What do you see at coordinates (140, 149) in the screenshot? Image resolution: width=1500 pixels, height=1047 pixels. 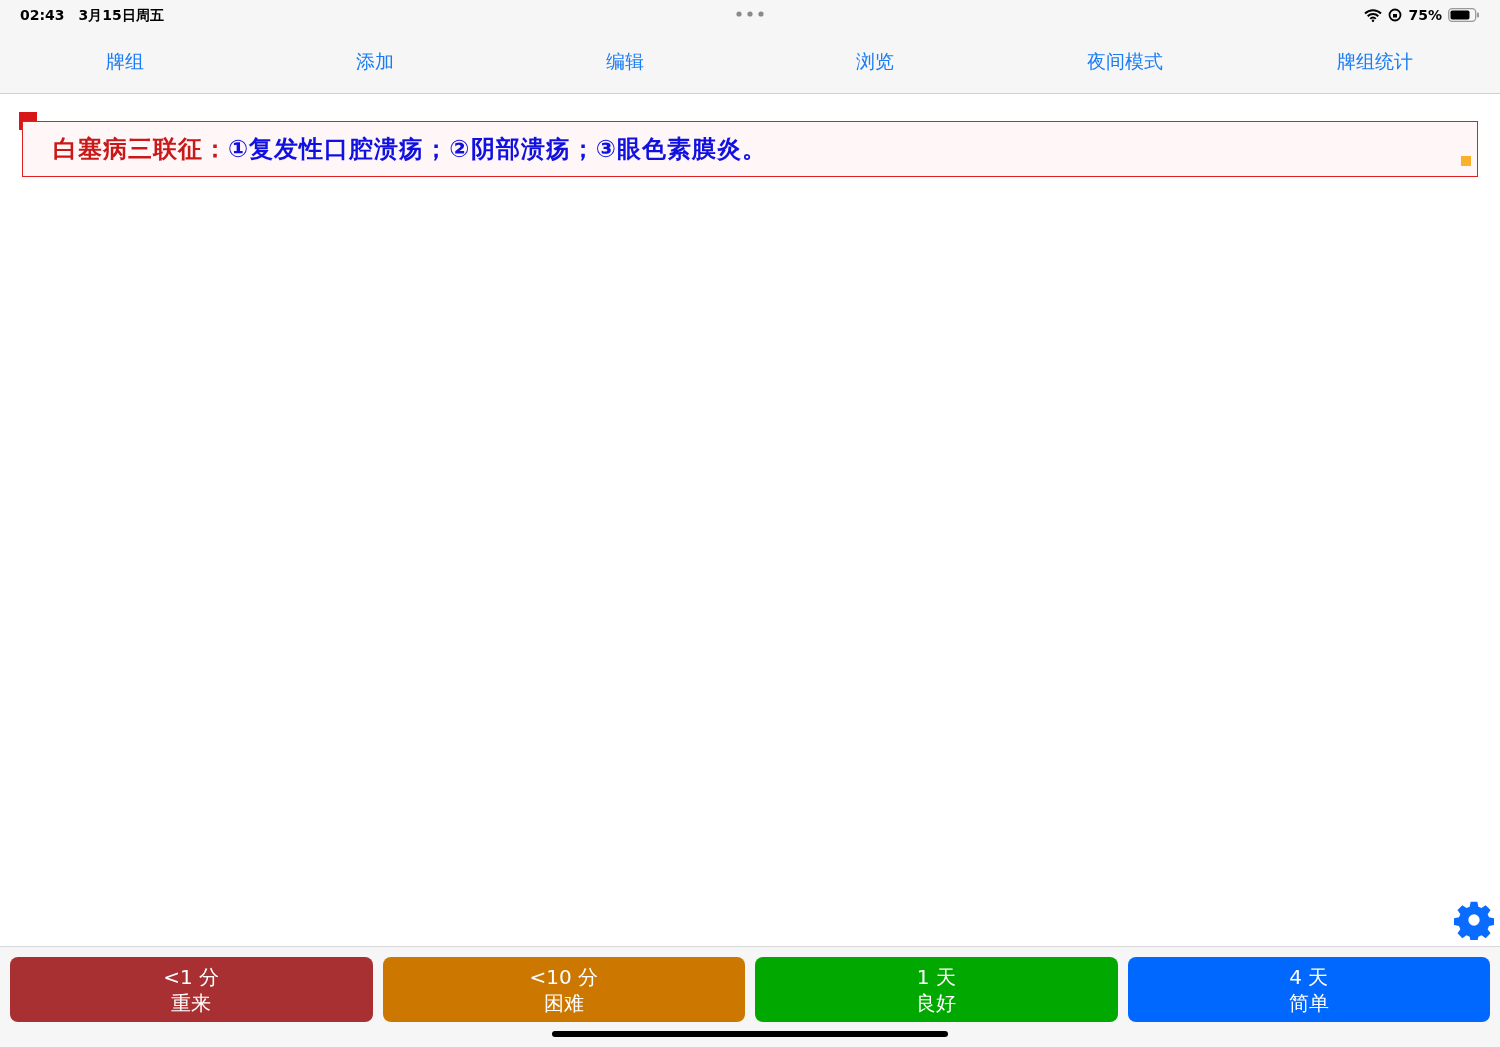 I see `card-label: 白塞病三联征：` at bounding box center [140, 149].